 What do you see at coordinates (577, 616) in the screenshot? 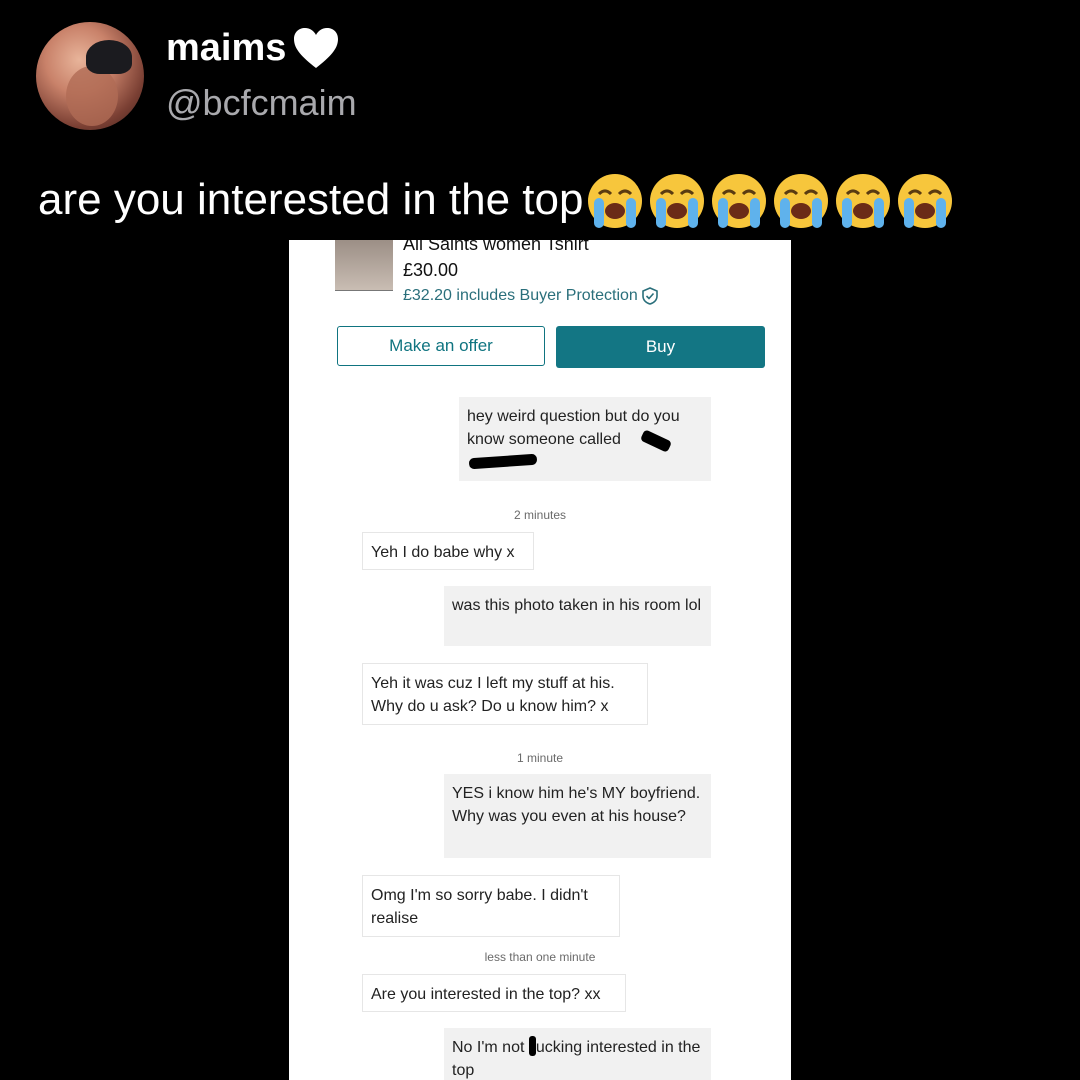
I see `message-bubble-outgoing: was this photo taken in his room lol` at bounding box center [577, 616].